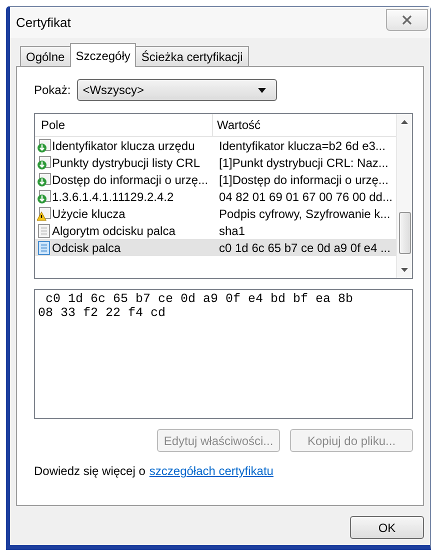 The image size is (435, 552). I want to click on tab: Ogólne, so click(45, 56).